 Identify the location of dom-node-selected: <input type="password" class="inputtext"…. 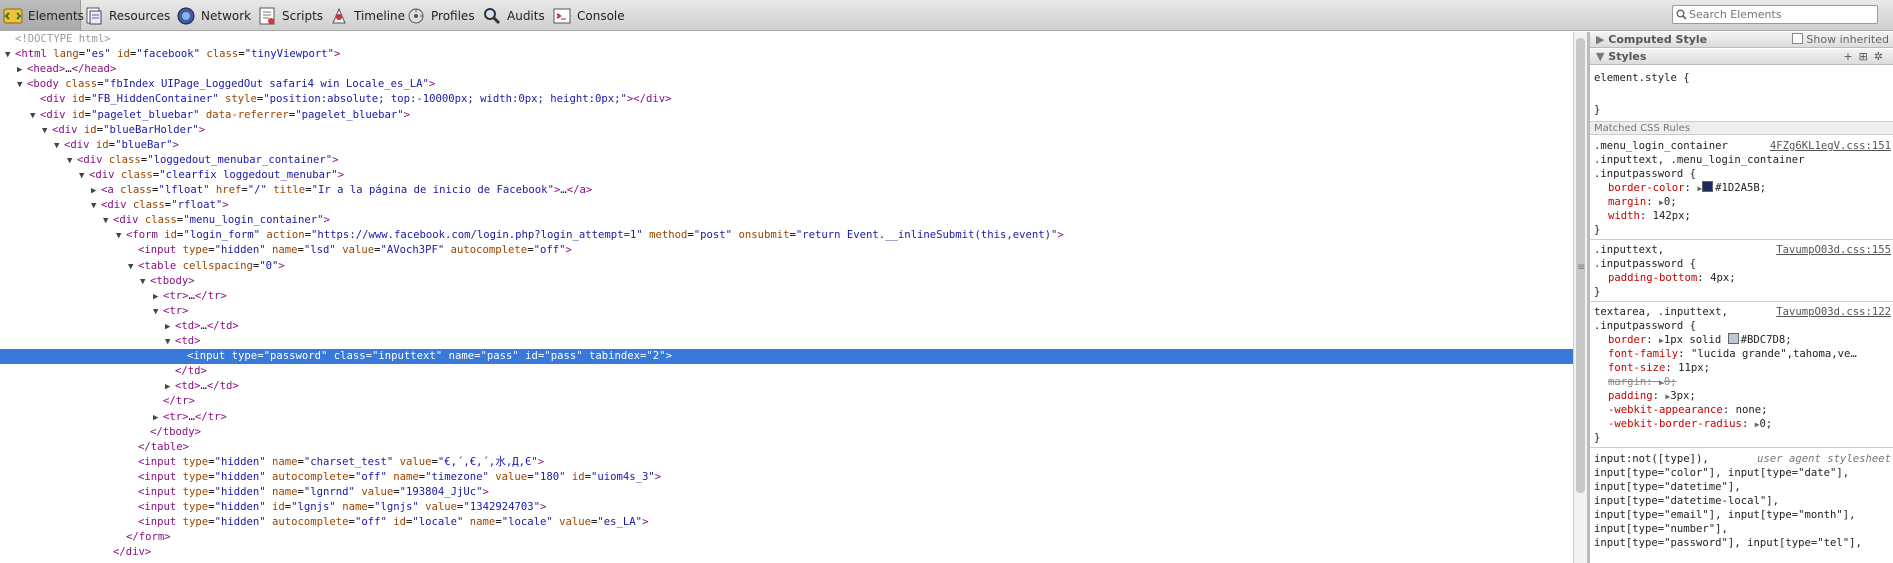
(786, 356).